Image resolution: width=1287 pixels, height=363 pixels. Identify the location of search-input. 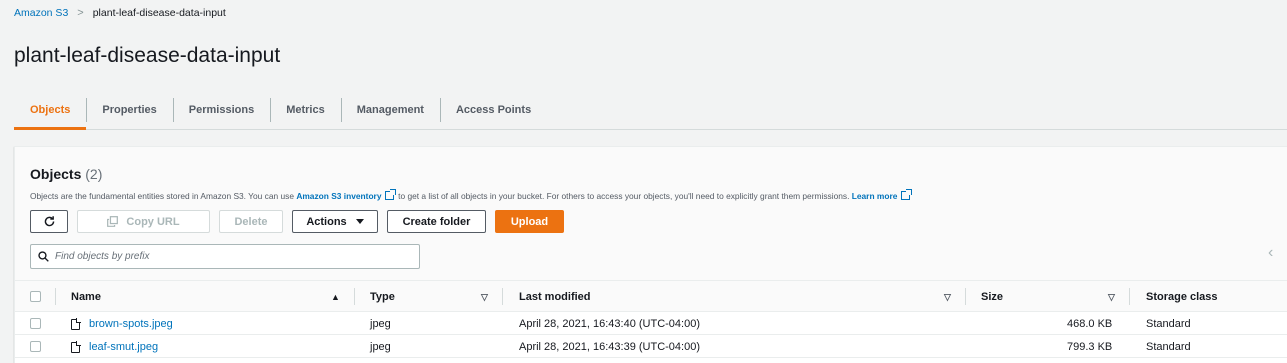
(225, 256).